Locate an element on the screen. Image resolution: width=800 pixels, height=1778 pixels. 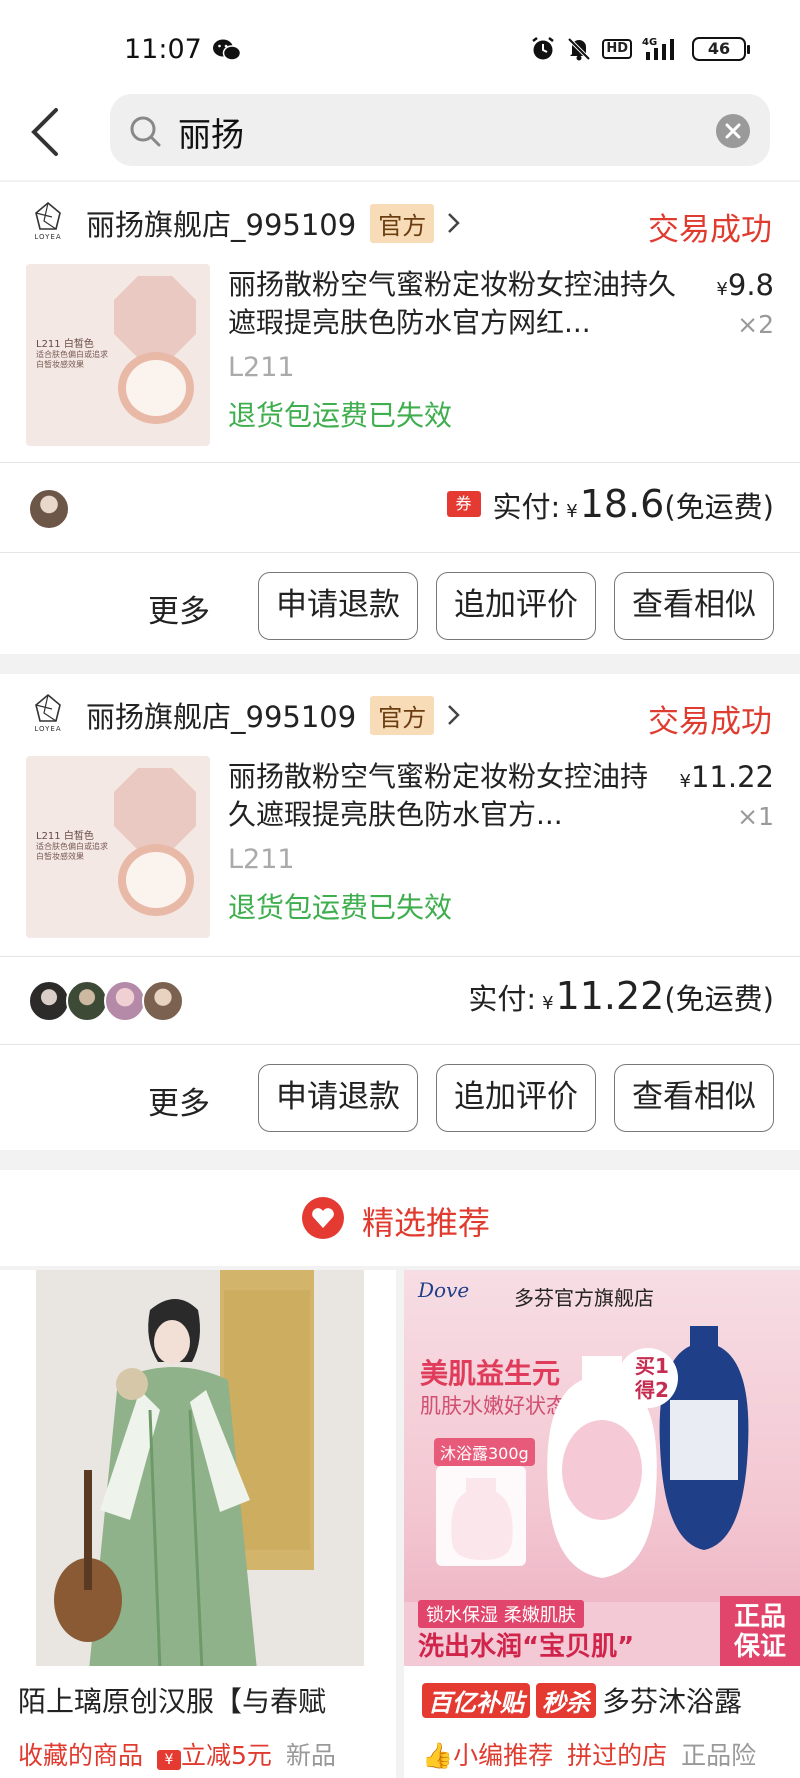
svg-text: 4G is located at coordinates (649, 42).